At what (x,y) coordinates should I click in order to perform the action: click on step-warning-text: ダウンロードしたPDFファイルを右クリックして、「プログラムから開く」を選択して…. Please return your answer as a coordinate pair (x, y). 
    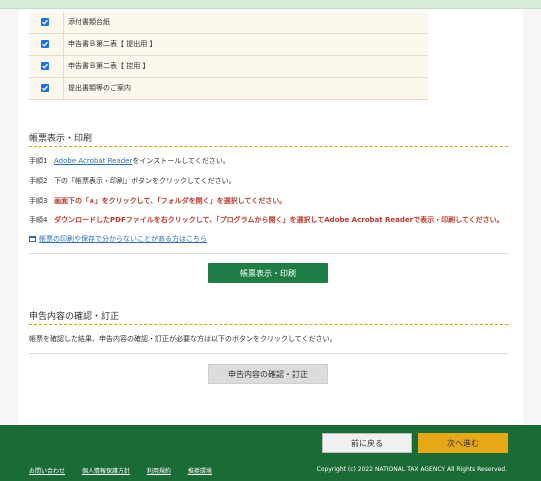
    Looking at the image, I should click on (279, 220).